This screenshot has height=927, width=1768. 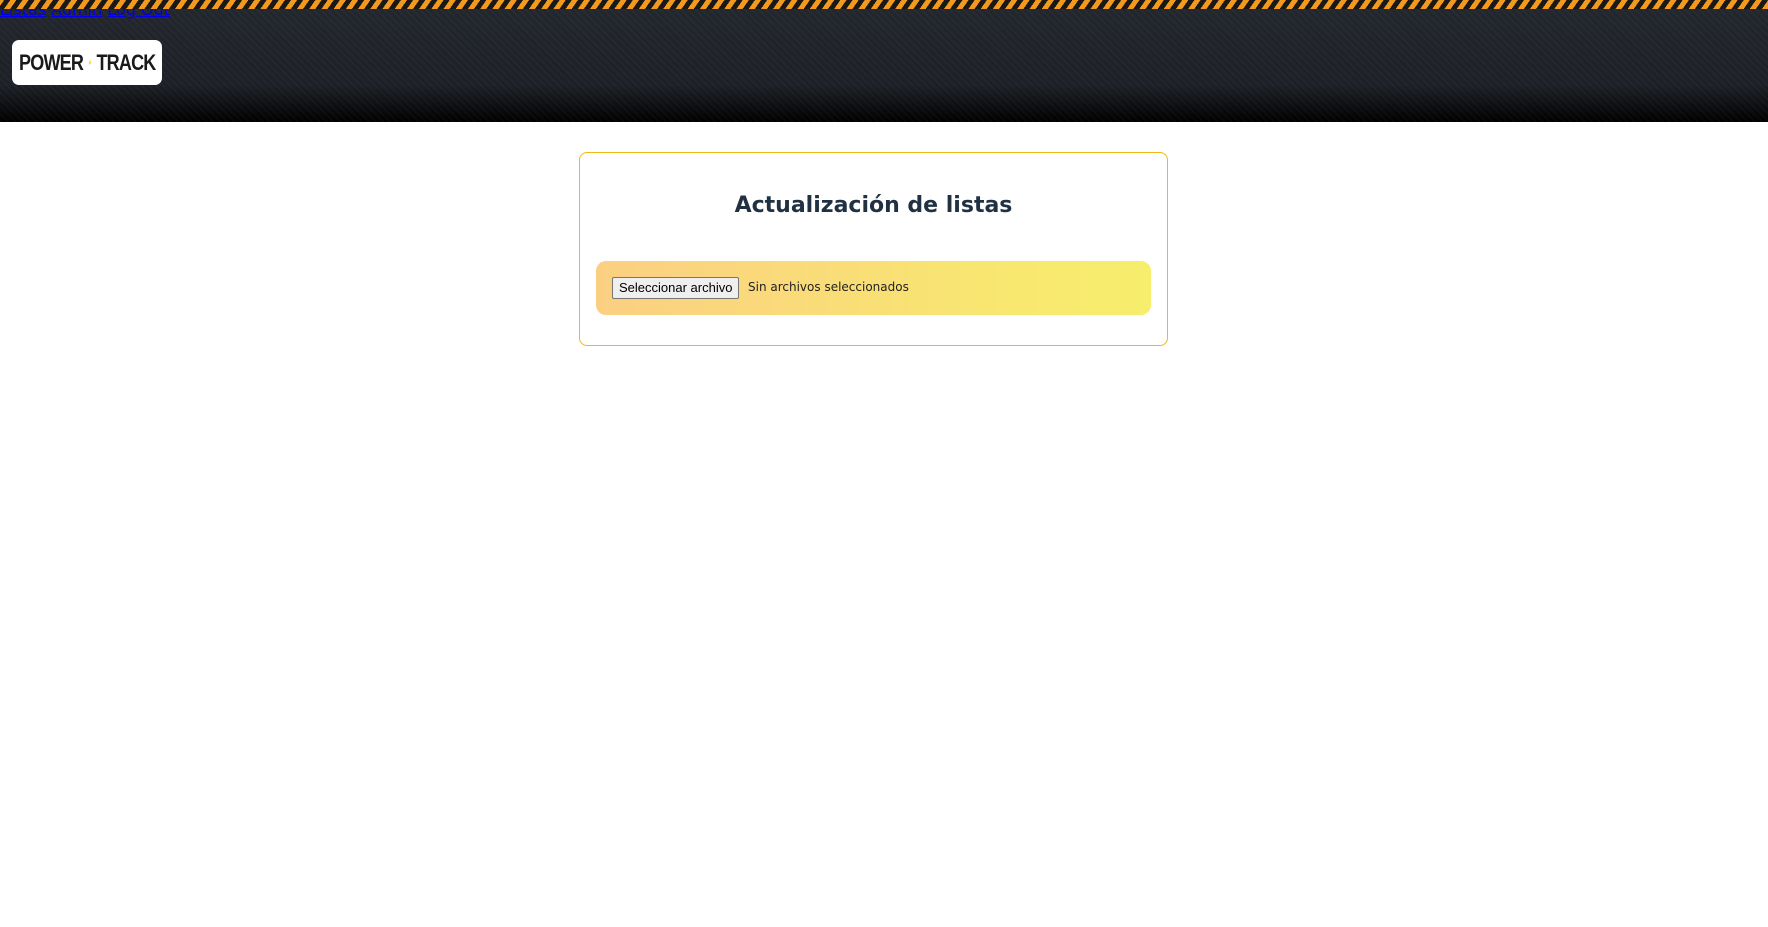 I want to click on file-status-text: Sin archivos seleccionados, so click(x=828, y=287).